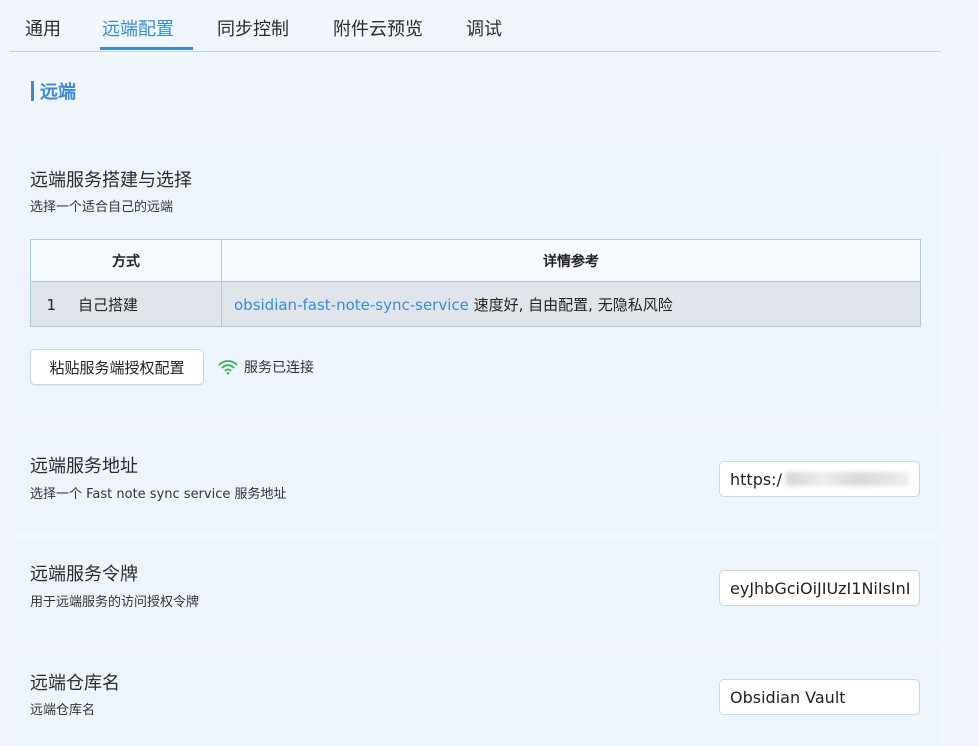  Describe the element at coordinates (351, 305) in the screenshot. I see `service-repo-link: obsidian-fast-note-sync-service` at that location.